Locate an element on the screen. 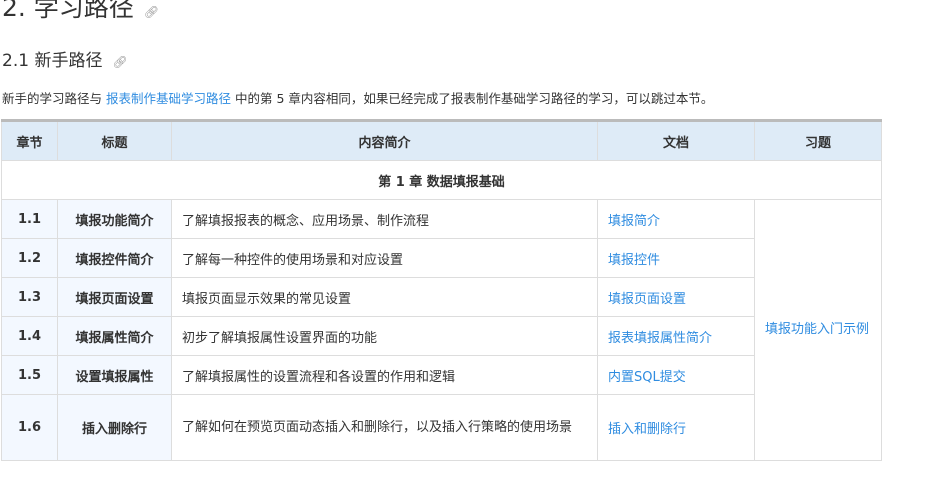 The width and height of the screenshot is (935, 486). basic-path-link: 报表制作基础学习路径 is located at coordinates (168, 98).